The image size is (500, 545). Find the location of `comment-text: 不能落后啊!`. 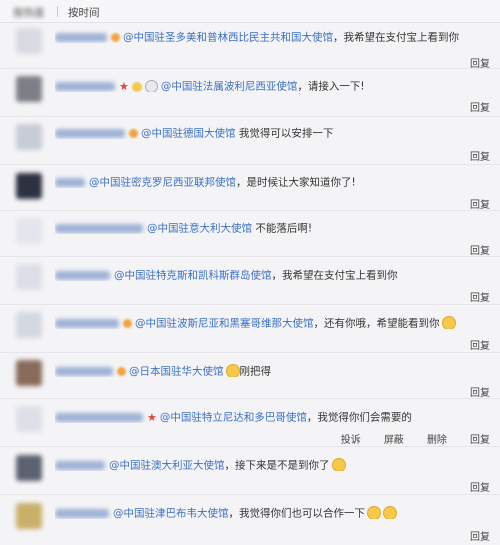

comment-text: 不能落后啊! is located at coordinates (282, 228).